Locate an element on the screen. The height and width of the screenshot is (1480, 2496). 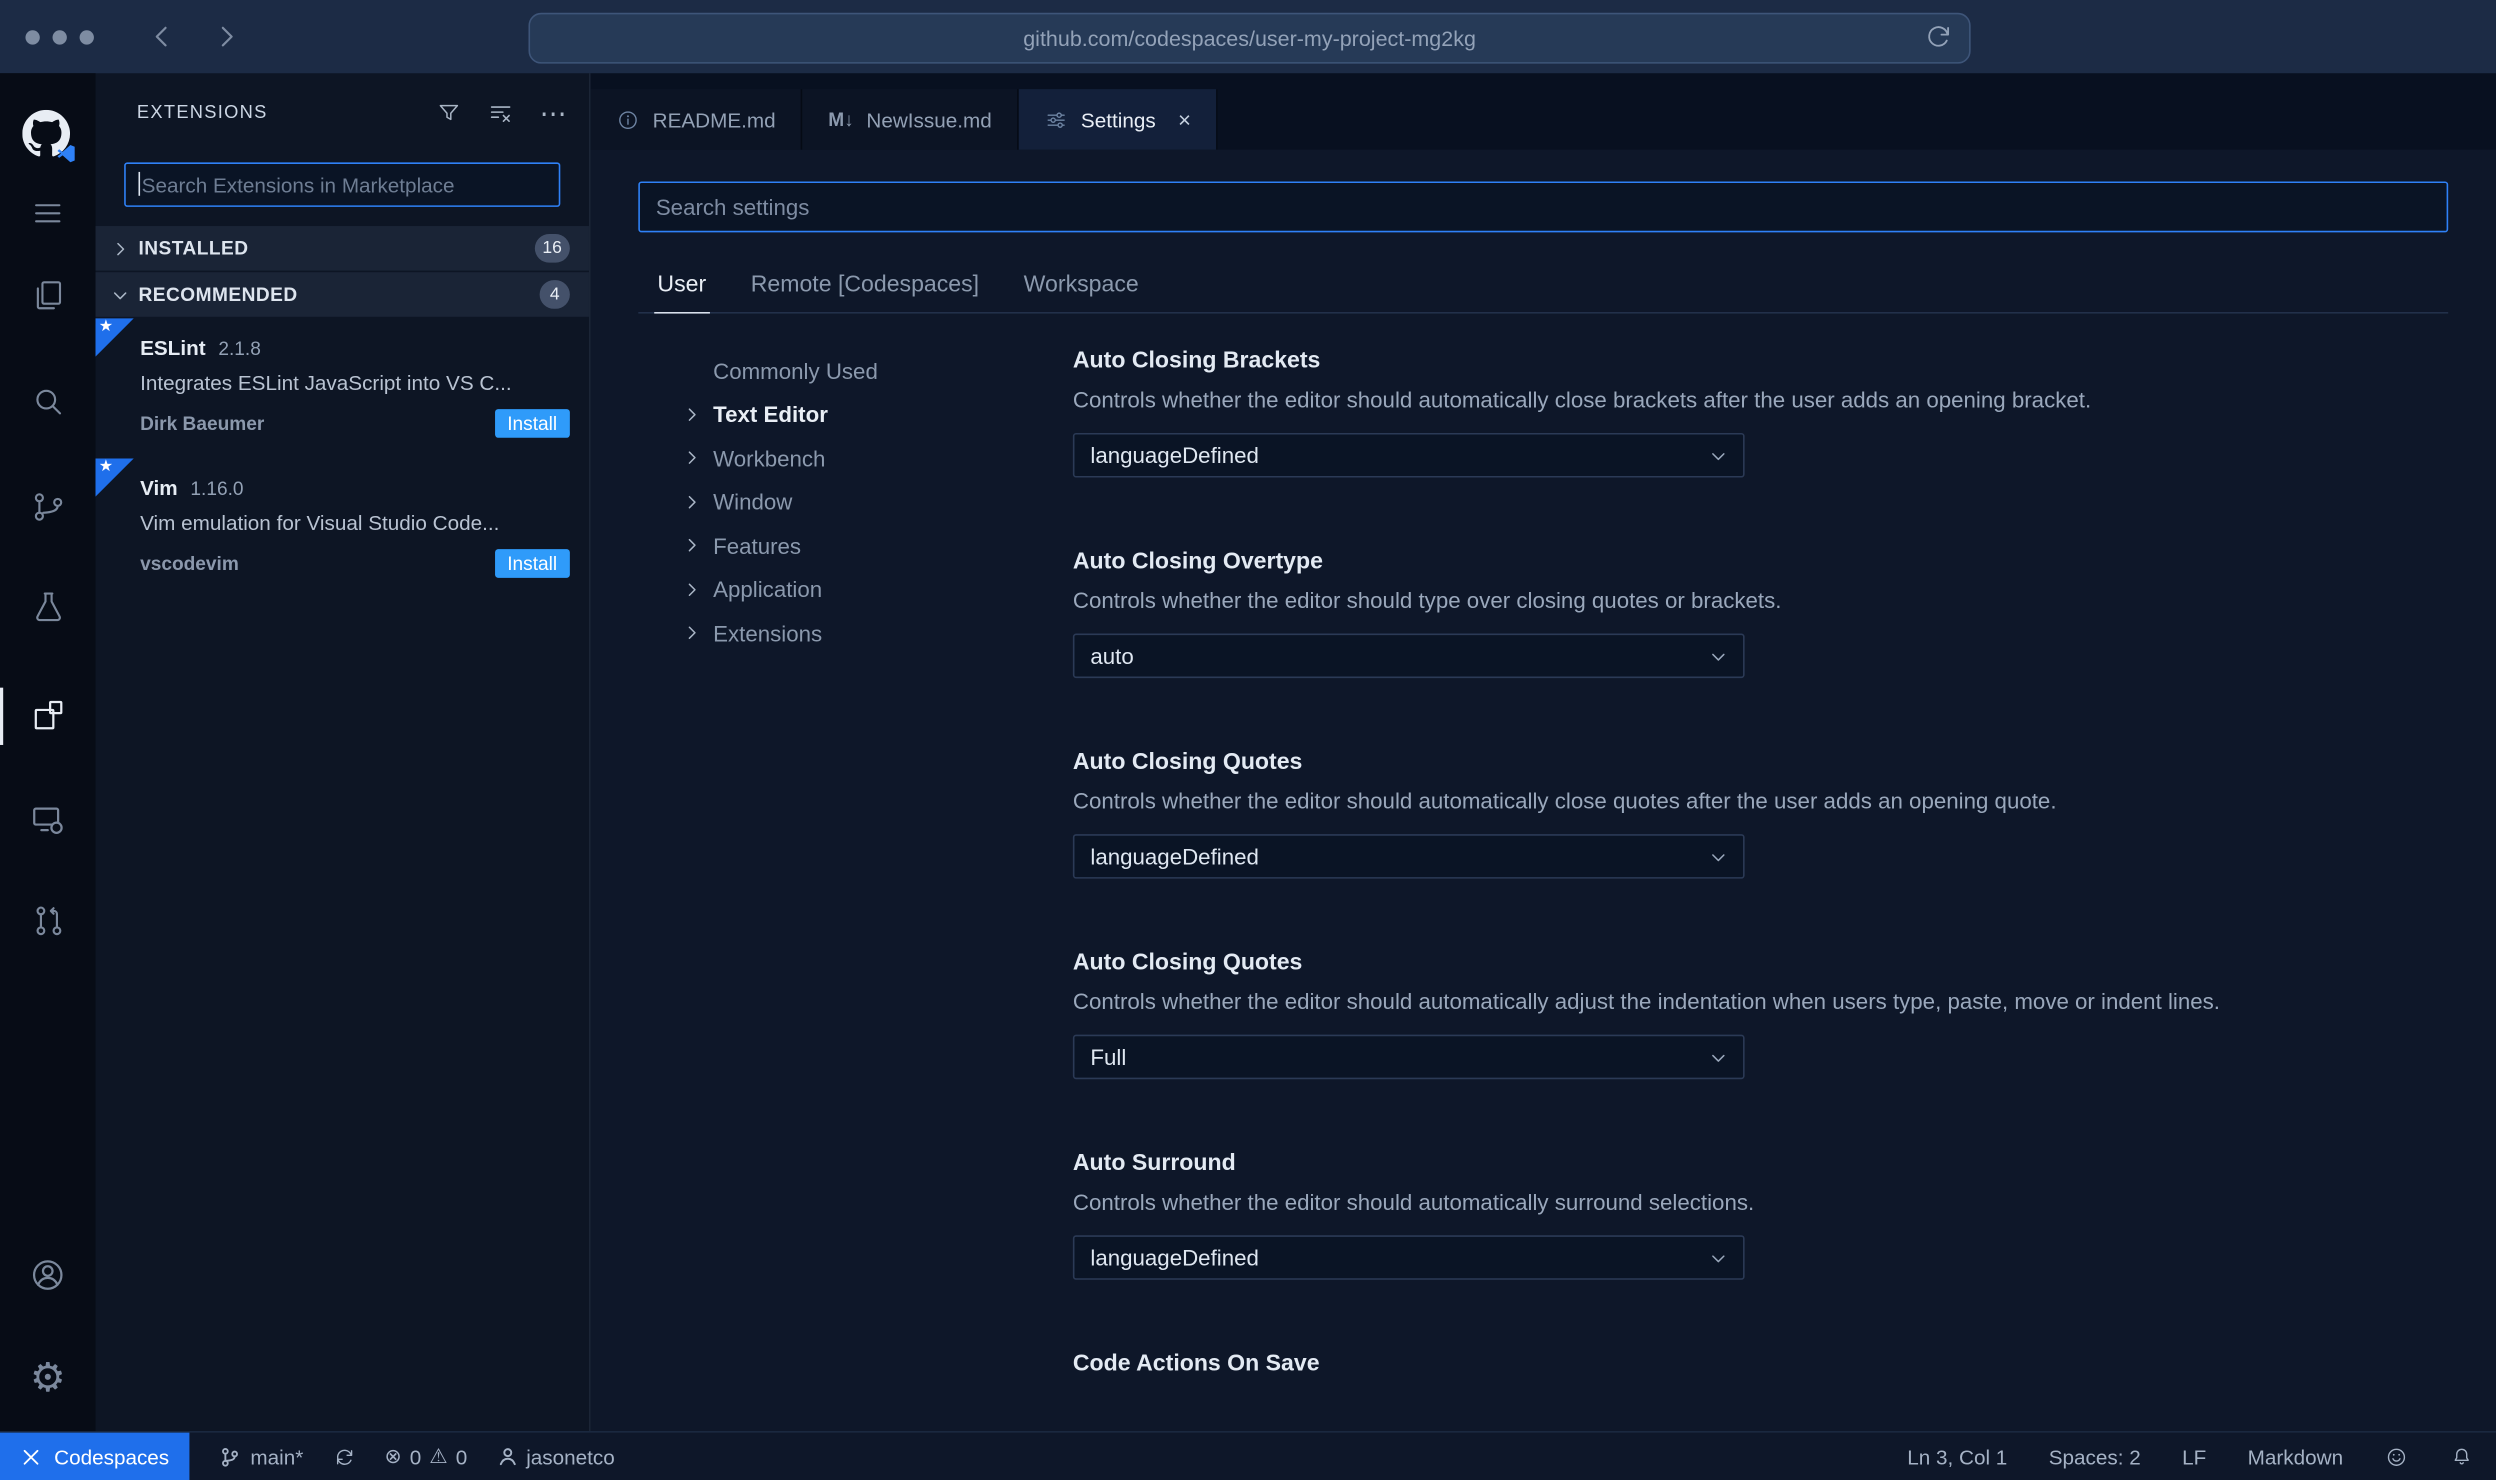
codespaces-status-button: Codespaces is located at coordinates (95, 1456).